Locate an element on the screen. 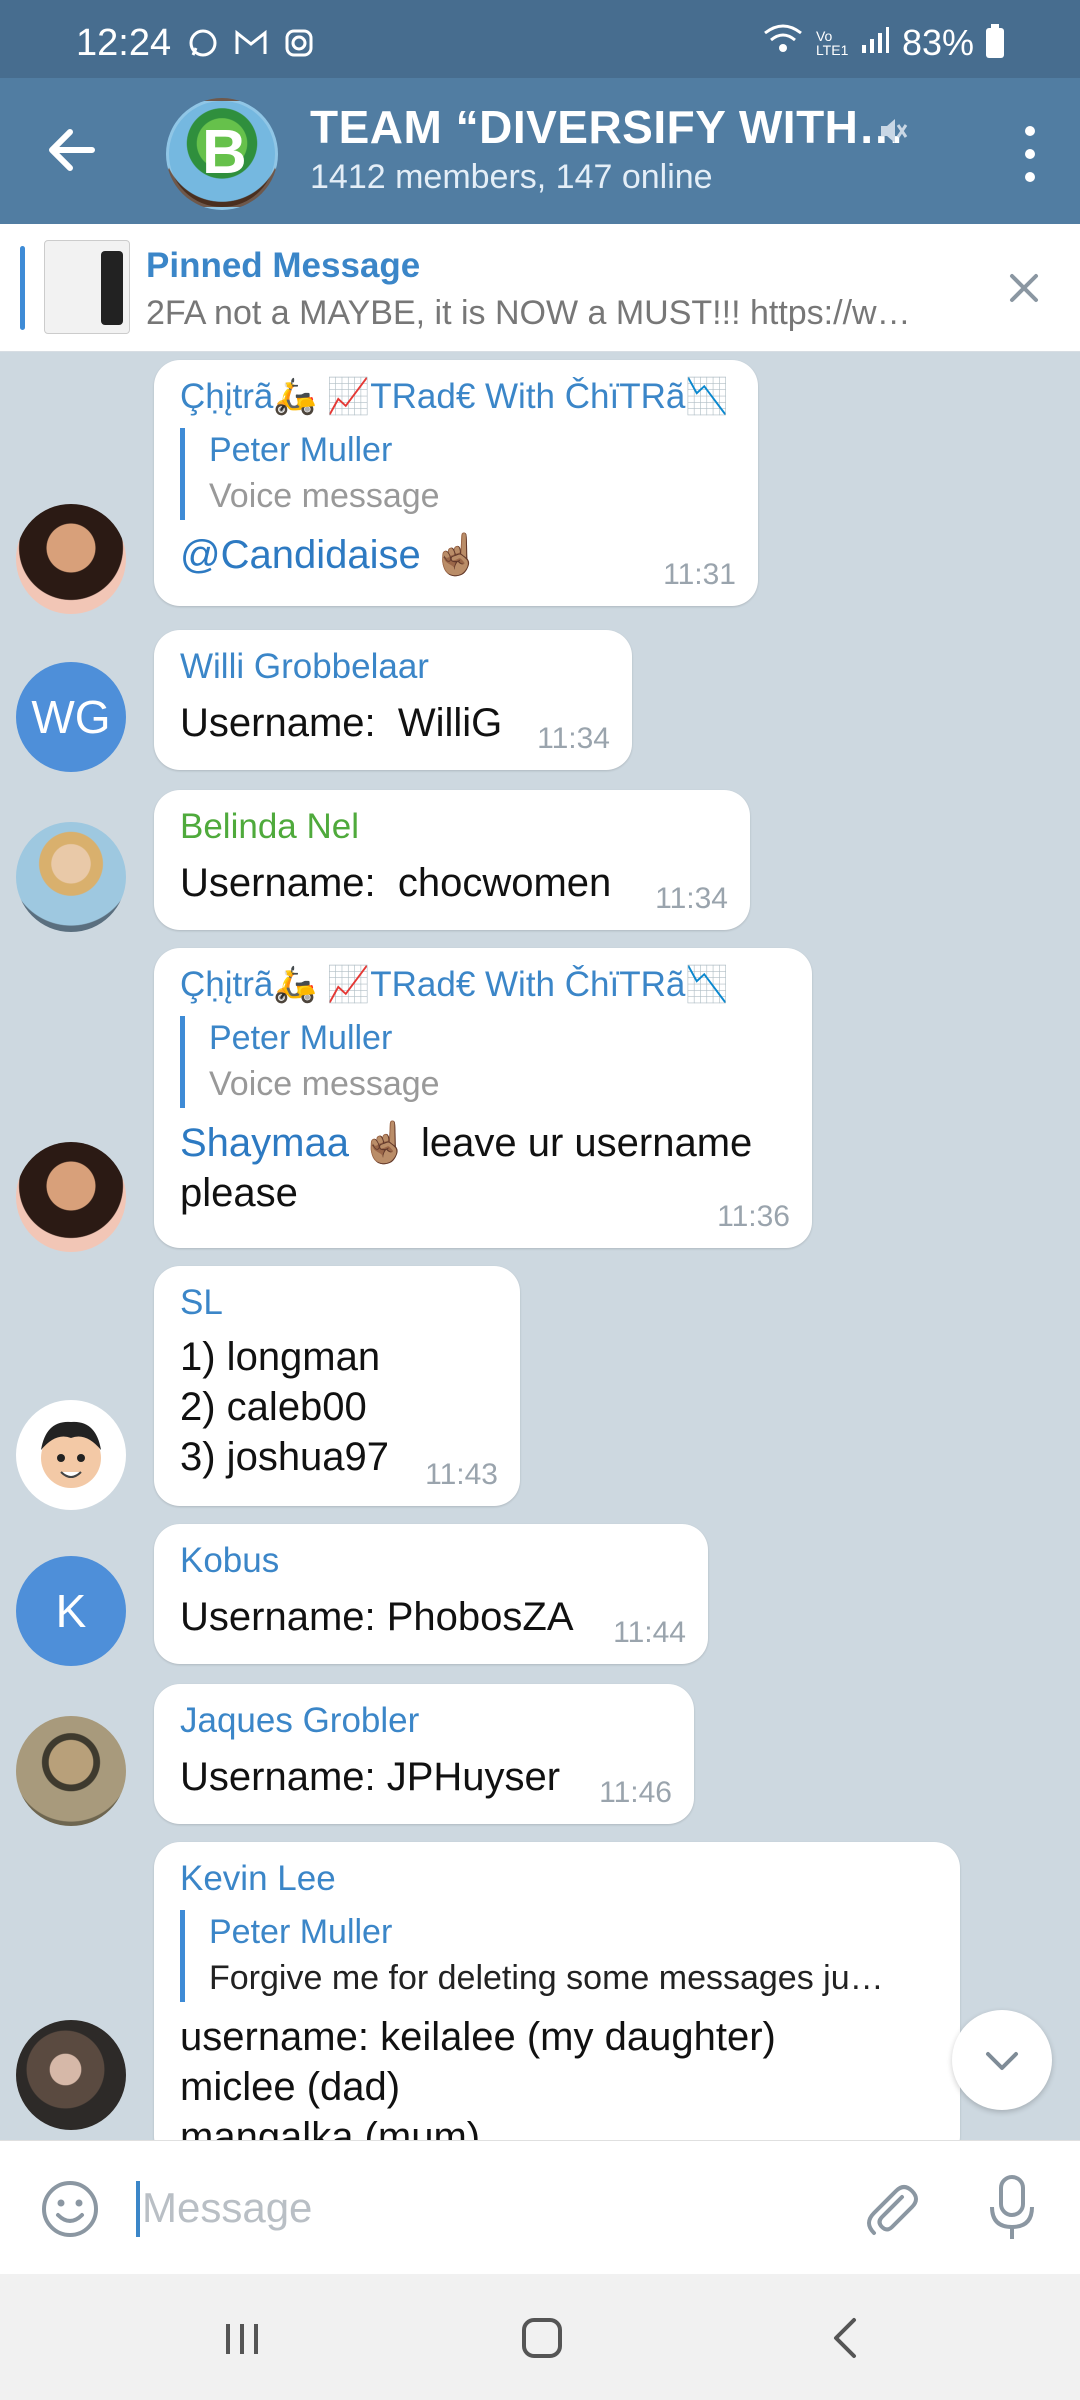  message-time: 11:36 is located at coordinates (753, 1216).